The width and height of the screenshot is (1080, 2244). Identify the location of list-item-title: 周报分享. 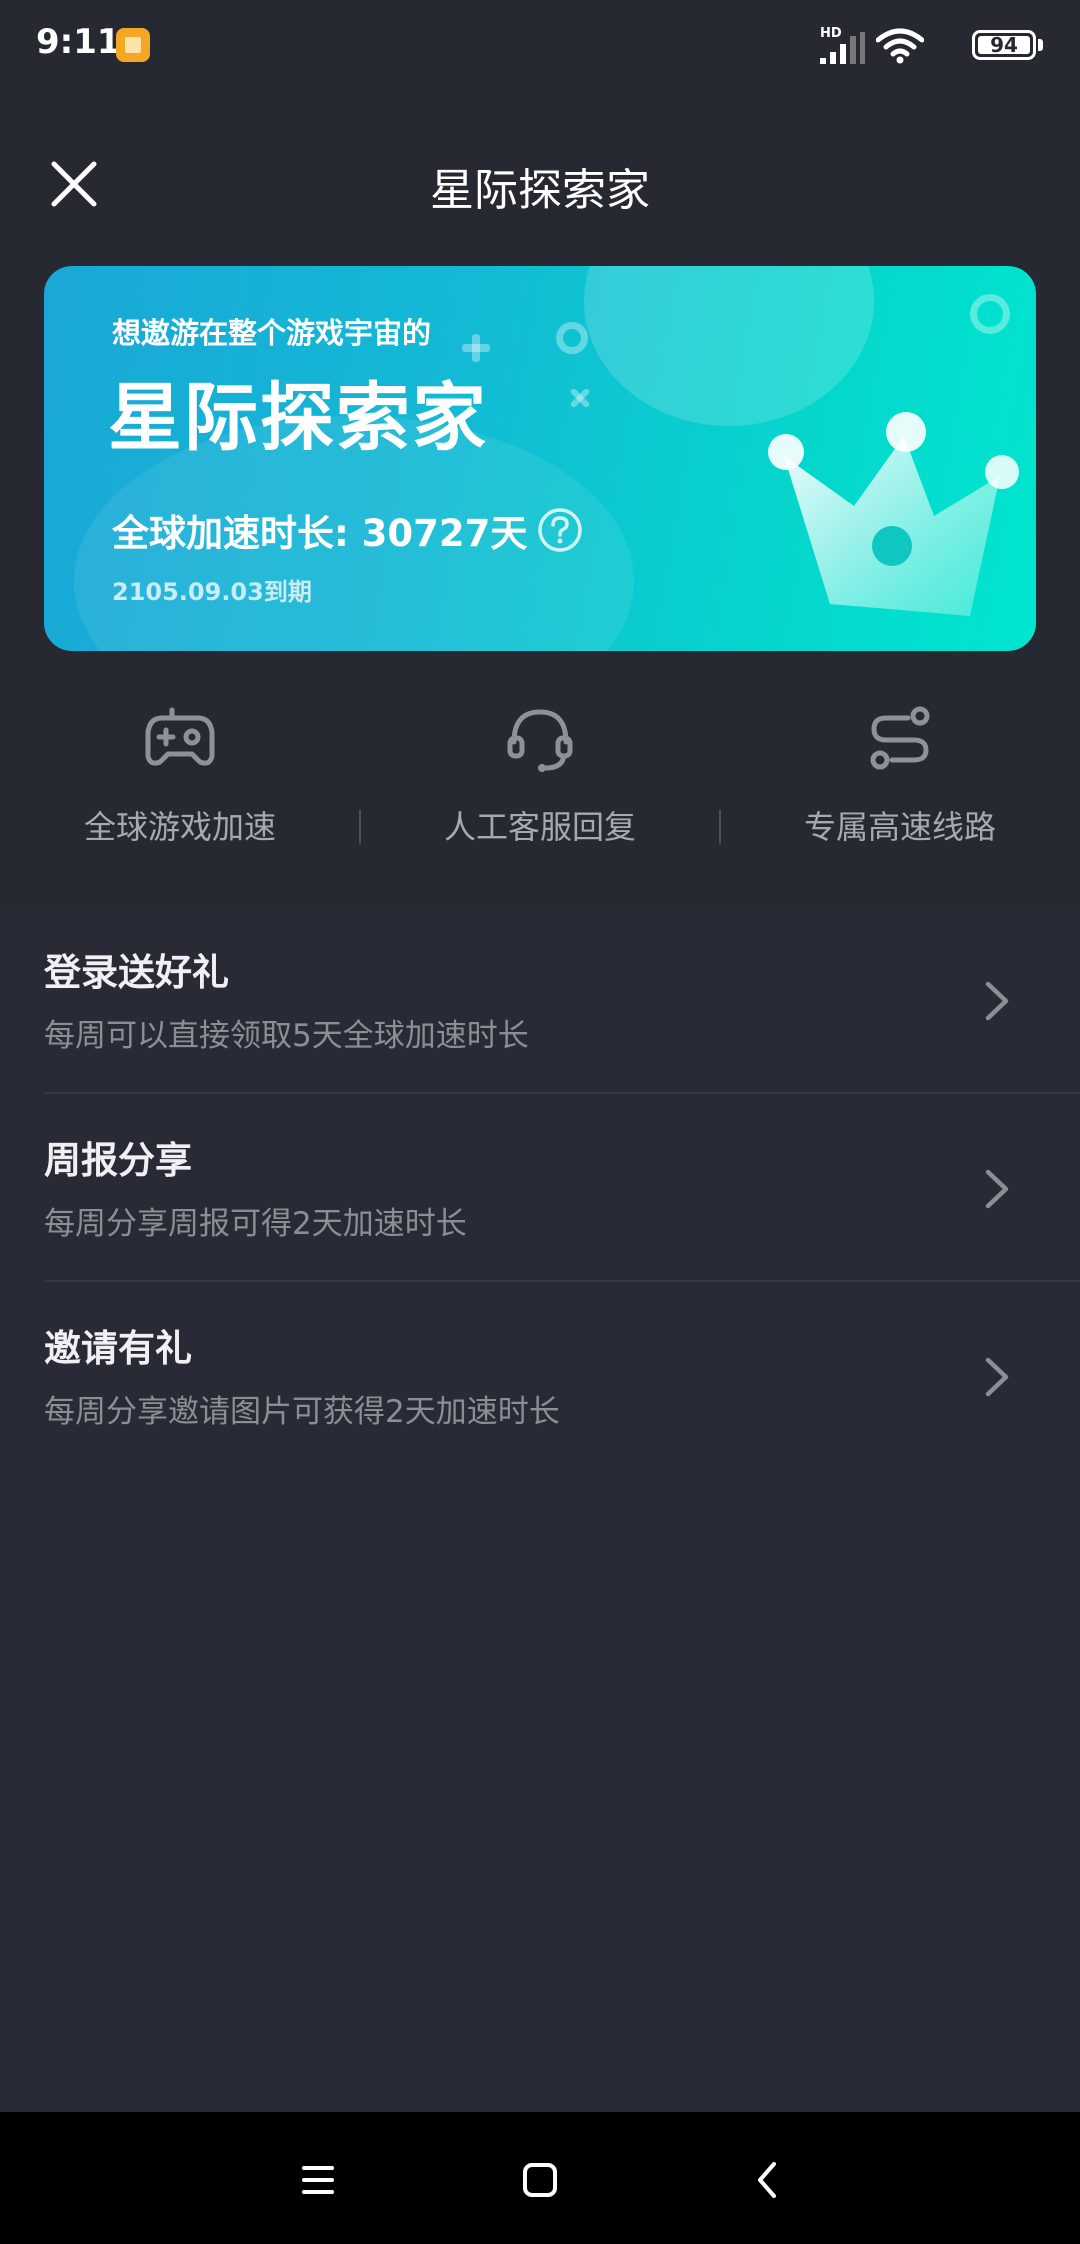
(118, 1160).